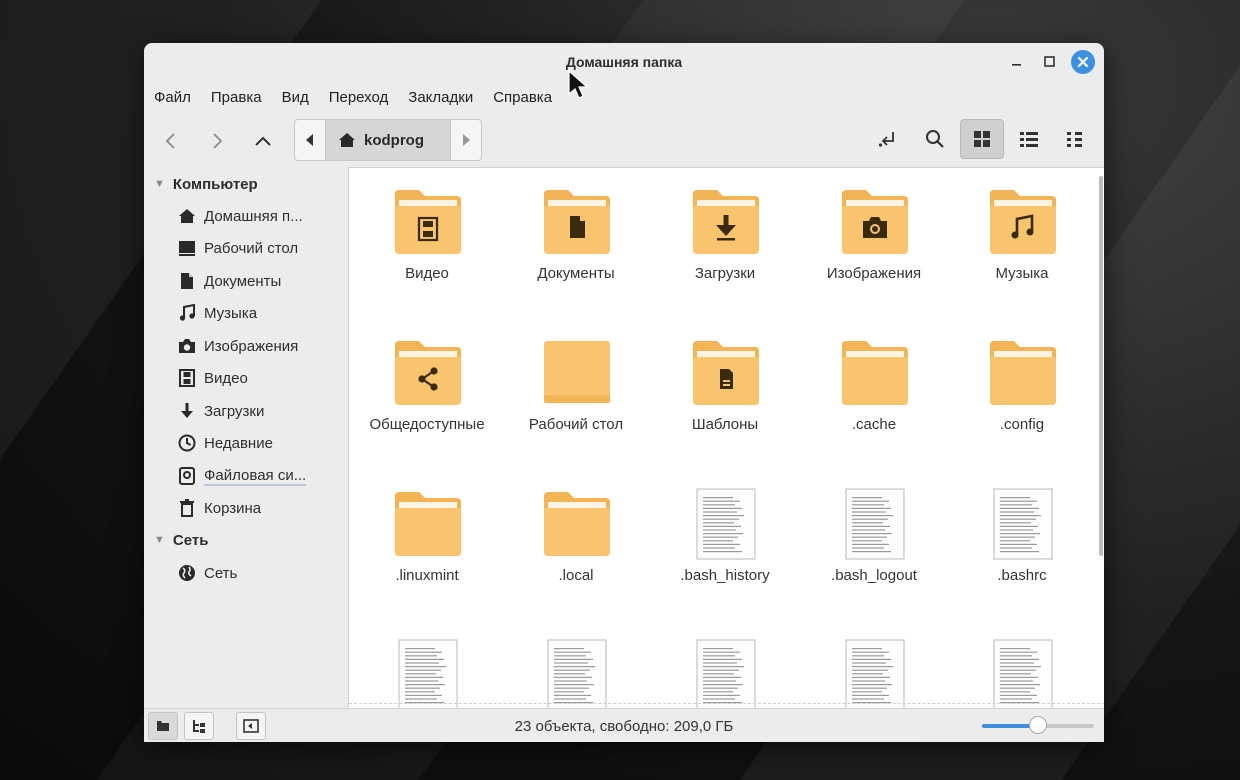 Image resolution: width=1240 pixels, height=780 pixels. I want to click on sidebar-item-network: Сеть, so click(207, 573).